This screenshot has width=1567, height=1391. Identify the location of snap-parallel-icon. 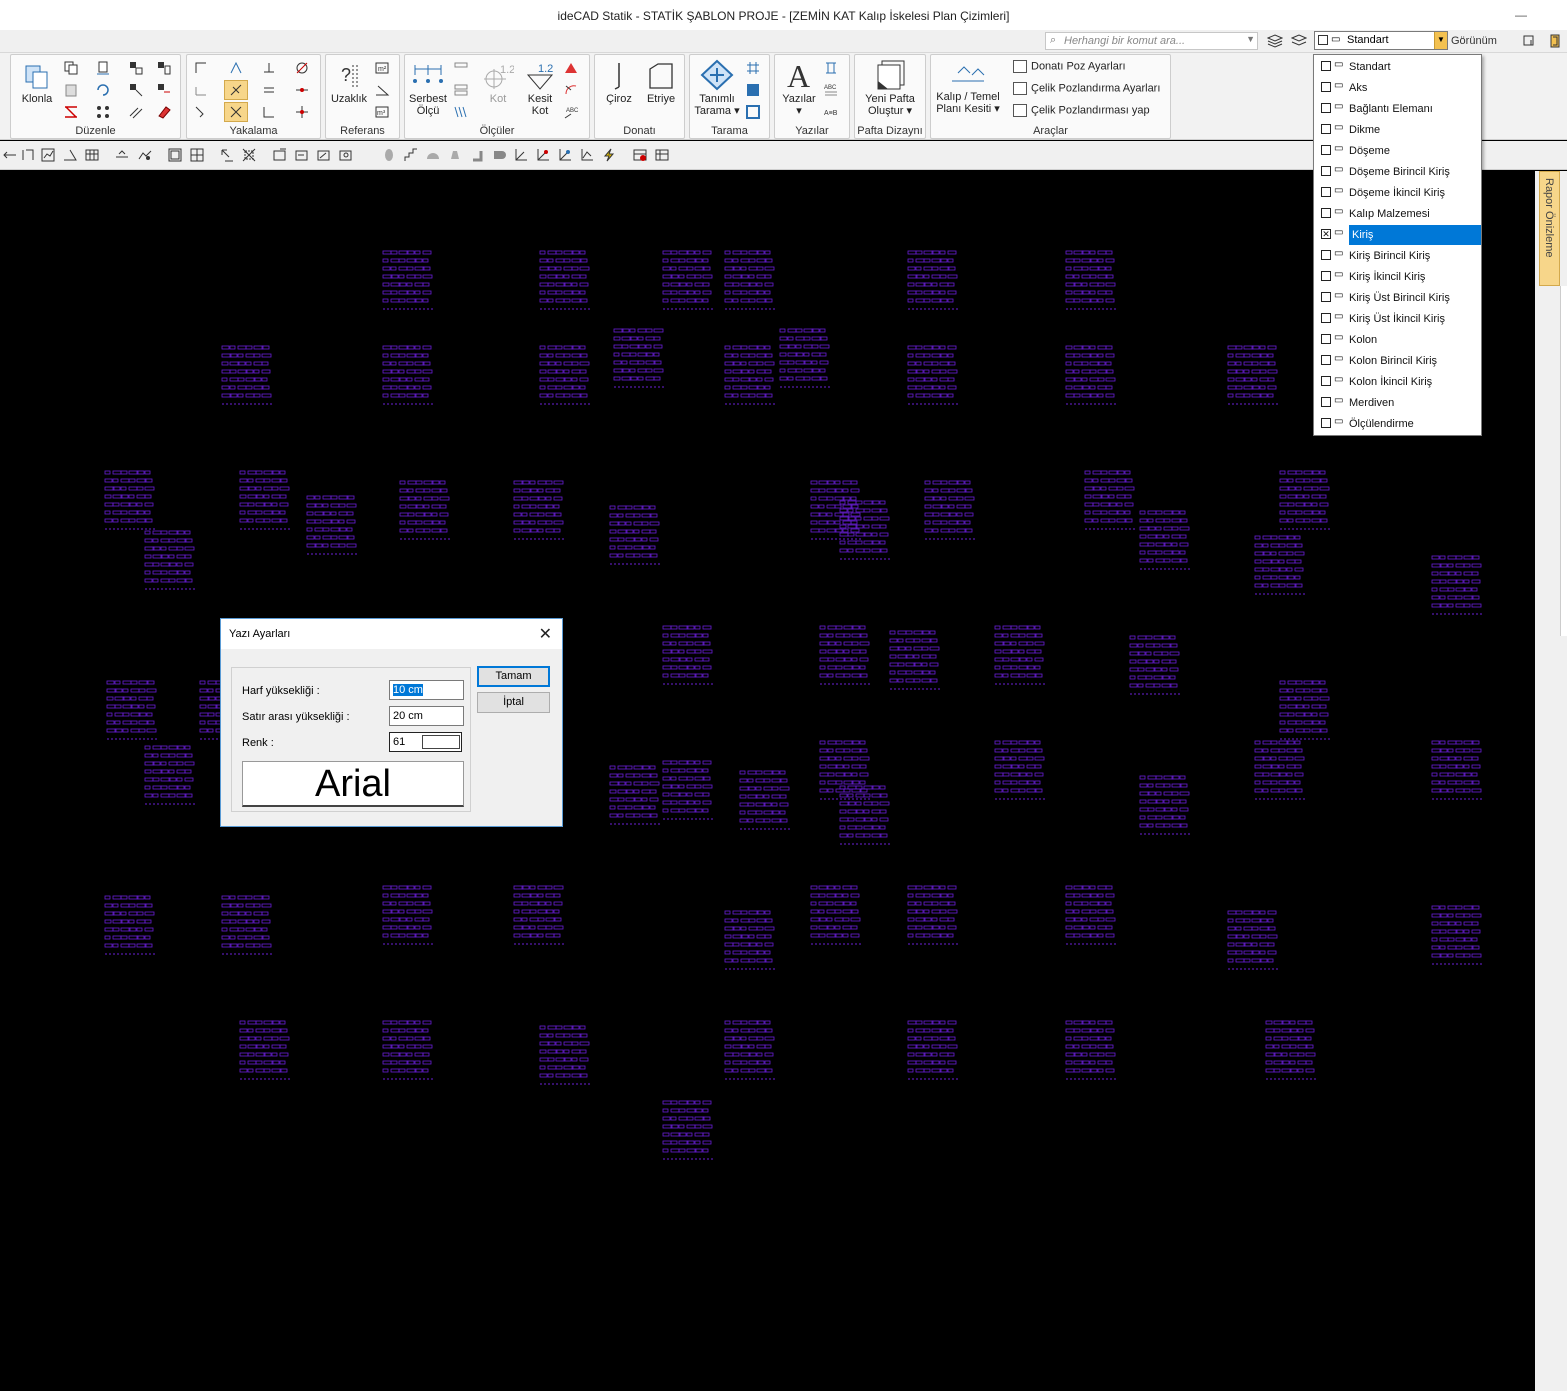
(269, 90).